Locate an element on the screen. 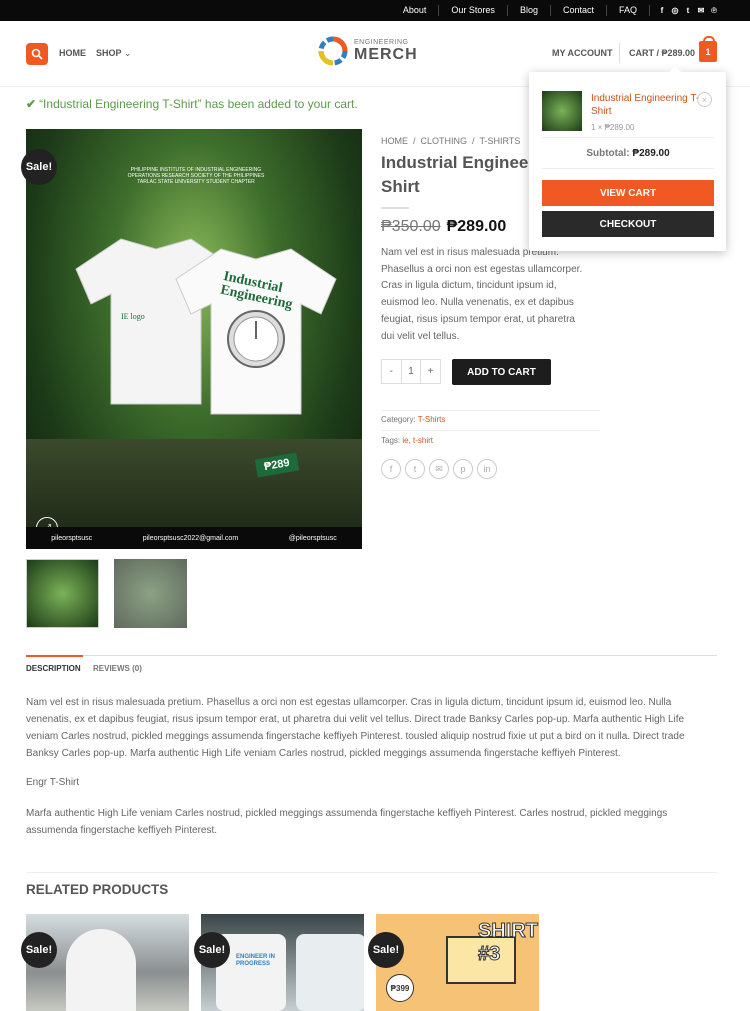 This screenshot has width=750, height=1011. related-3-sale-badge: Sale! is located at coordinates (386, 950).